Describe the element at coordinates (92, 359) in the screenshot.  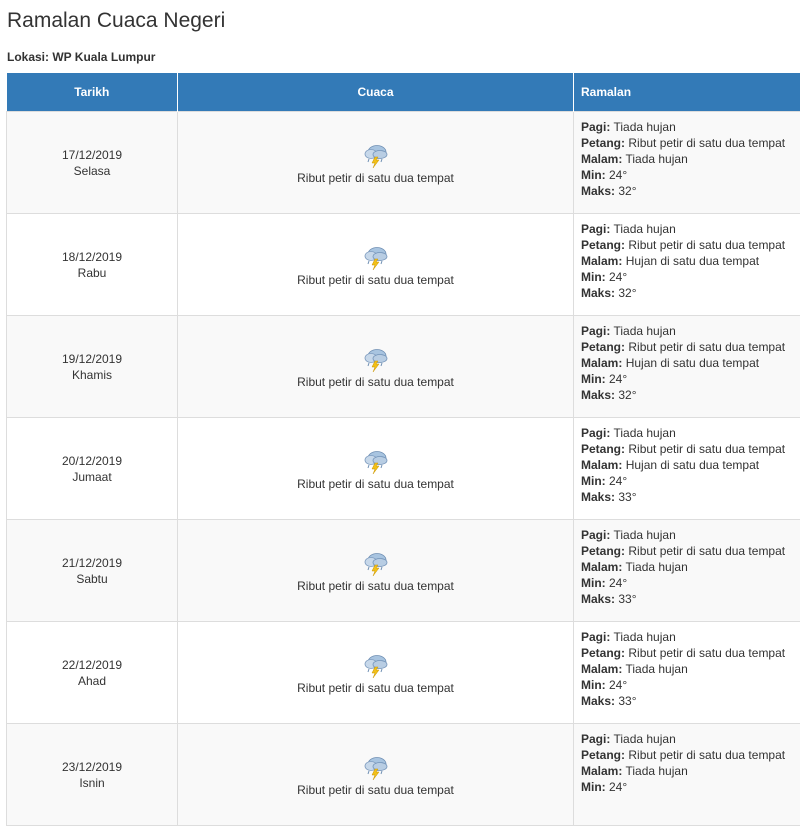
I see `date-text: 19/12/2019` at that location.